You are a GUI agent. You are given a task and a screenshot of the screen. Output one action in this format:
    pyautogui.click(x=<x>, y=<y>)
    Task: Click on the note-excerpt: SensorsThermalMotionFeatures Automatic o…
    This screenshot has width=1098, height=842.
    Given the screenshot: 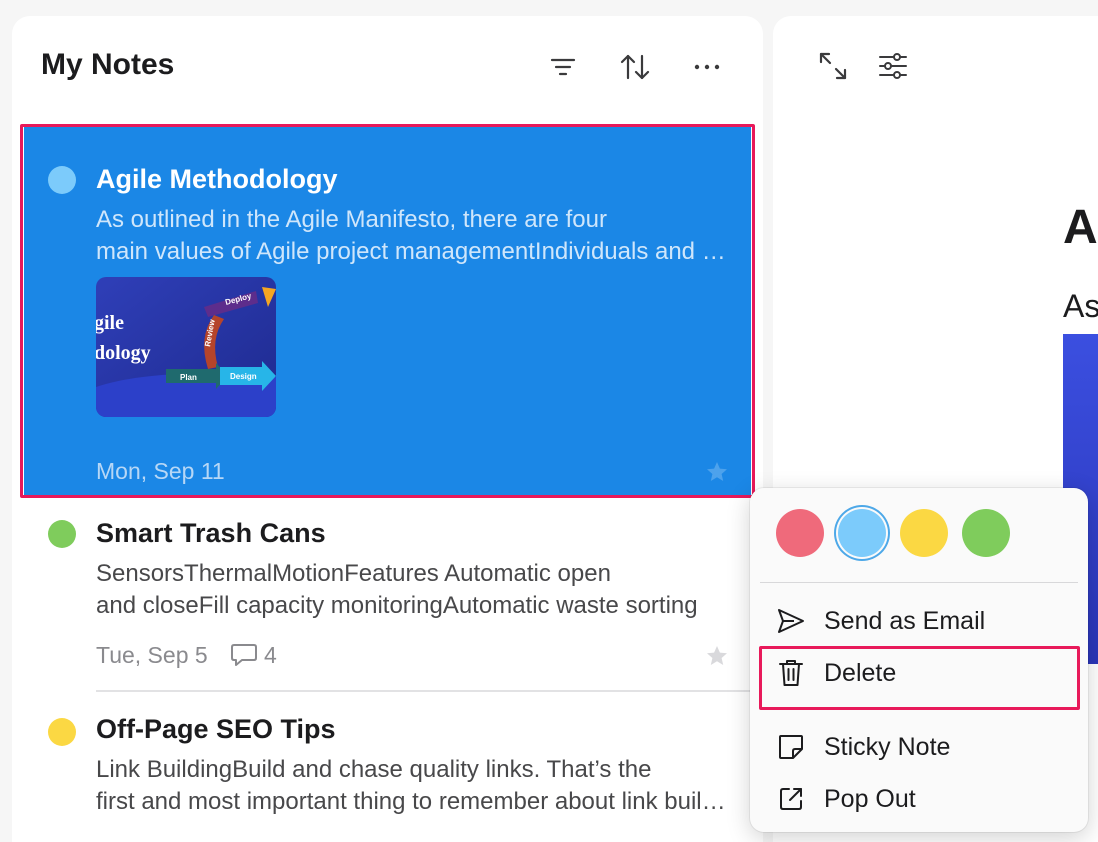 What is the action you would take?
    pyautogui.click(x=397, y=589)
    